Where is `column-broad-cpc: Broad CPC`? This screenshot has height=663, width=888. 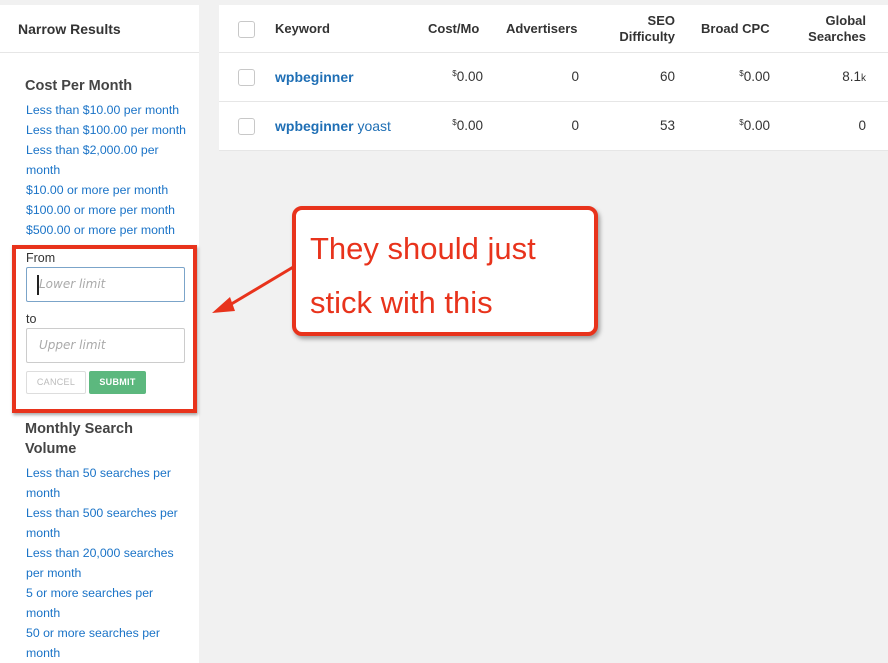
column-broad-cpc: Broad CPC is located at coordinates (735, 29).